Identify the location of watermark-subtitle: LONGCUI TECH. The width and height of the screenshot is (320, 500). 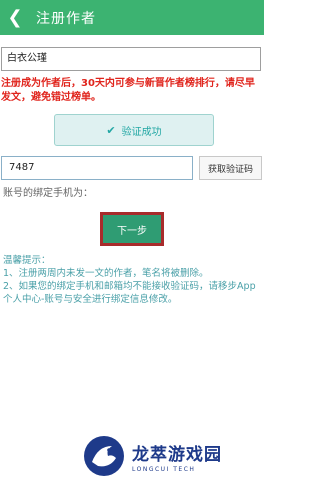
(164, 469).